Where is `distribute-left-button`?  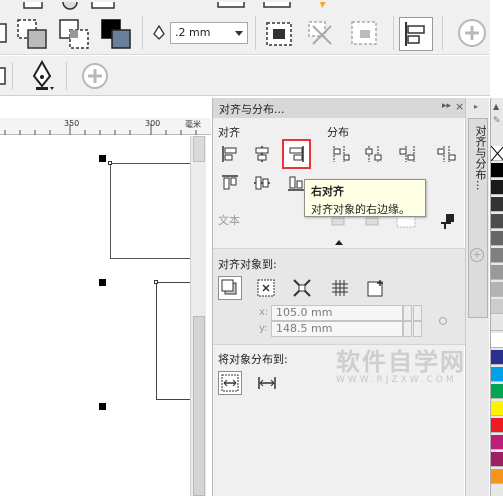 distribute-left-button is located at coordinates (340, 154).